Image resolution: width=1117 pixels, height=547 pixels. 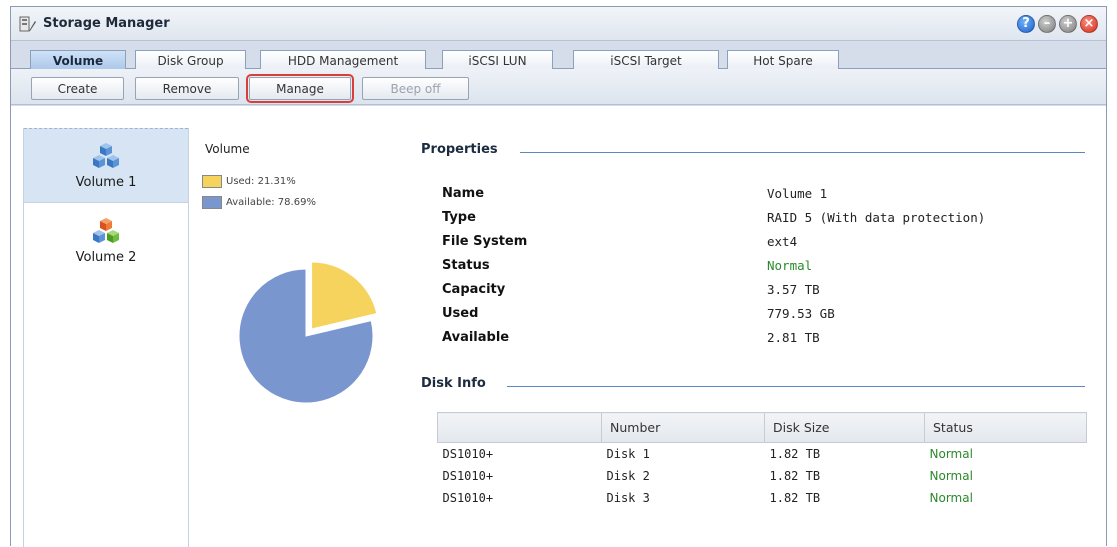 I want to click on window-controls: ? – + ×, so click(x=1061, y=23).